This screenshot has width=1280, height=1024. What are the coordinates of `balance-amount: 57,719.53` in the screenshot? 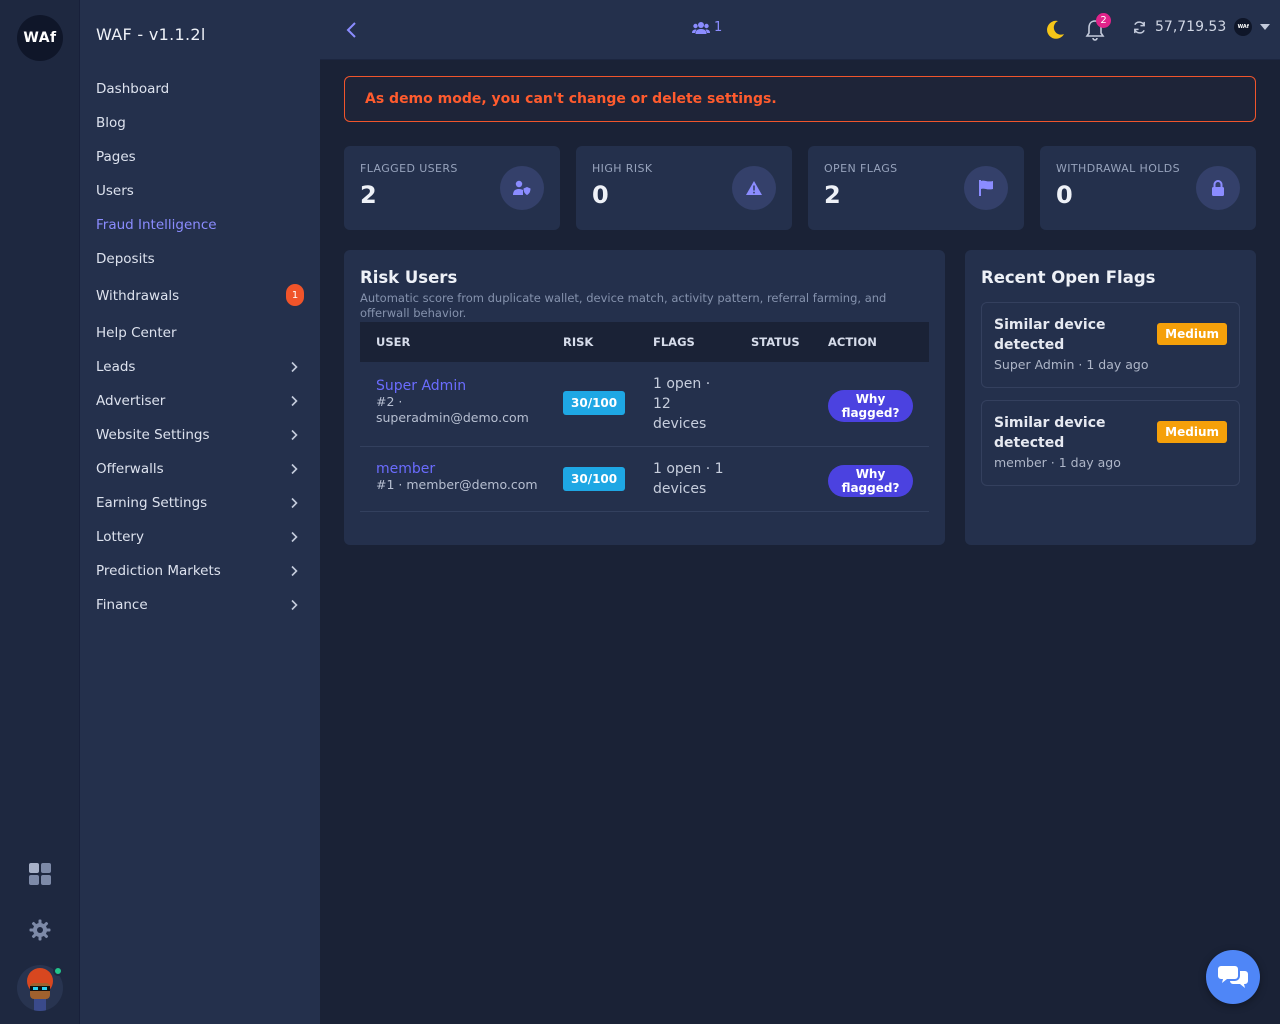 It's located at (1191, 27).